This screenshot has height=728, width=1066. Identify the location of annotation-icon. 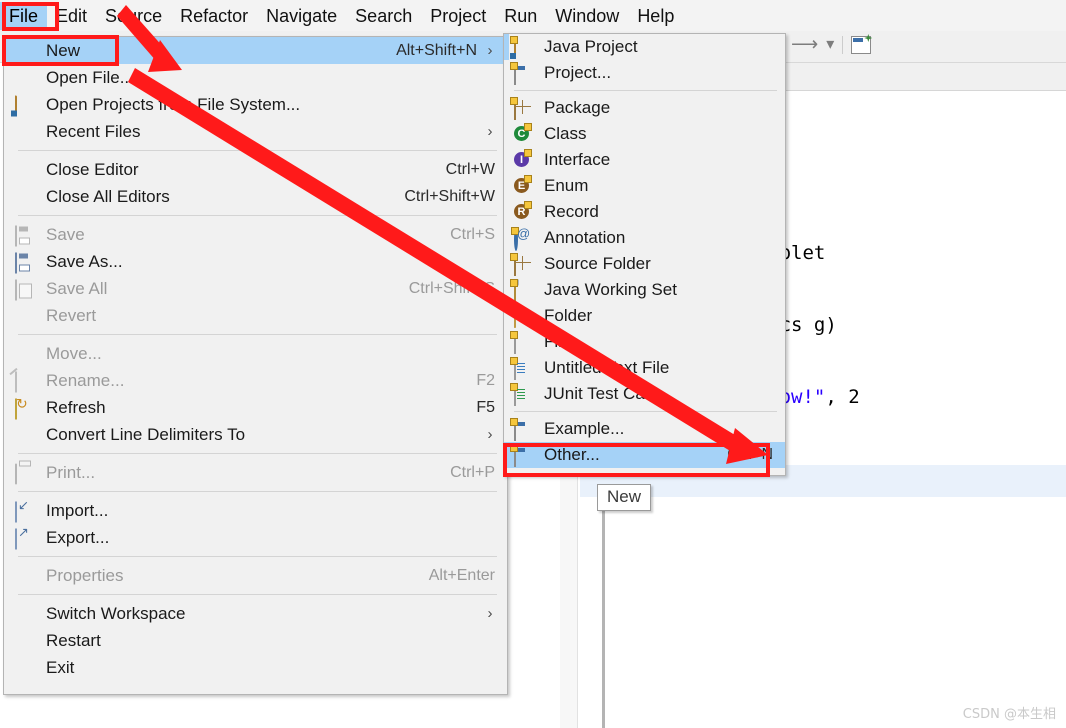
(521, 239).